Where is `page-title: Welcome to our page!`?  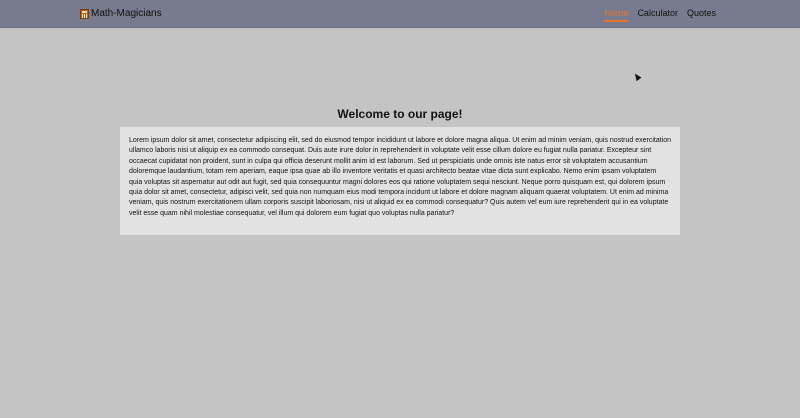 page-title: Welcome to our page! is located at coordinates (400, 114).